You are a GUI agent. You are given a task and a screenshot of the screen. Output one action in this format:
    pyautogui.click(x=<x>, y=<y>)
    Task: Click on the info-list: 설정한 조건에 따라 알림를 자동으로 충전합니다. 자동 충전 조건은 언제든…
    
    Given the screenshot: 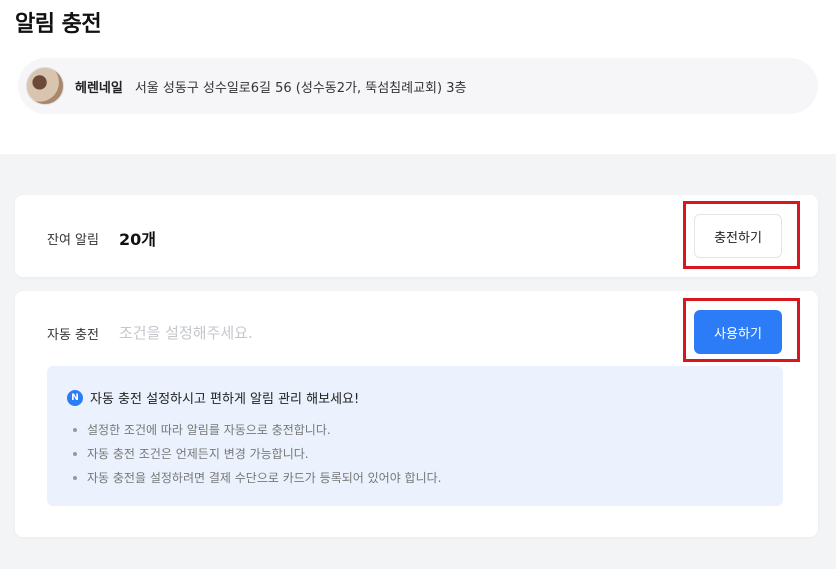 What is the action you would take?
    pyautogui.click(x=257, y=454)
    